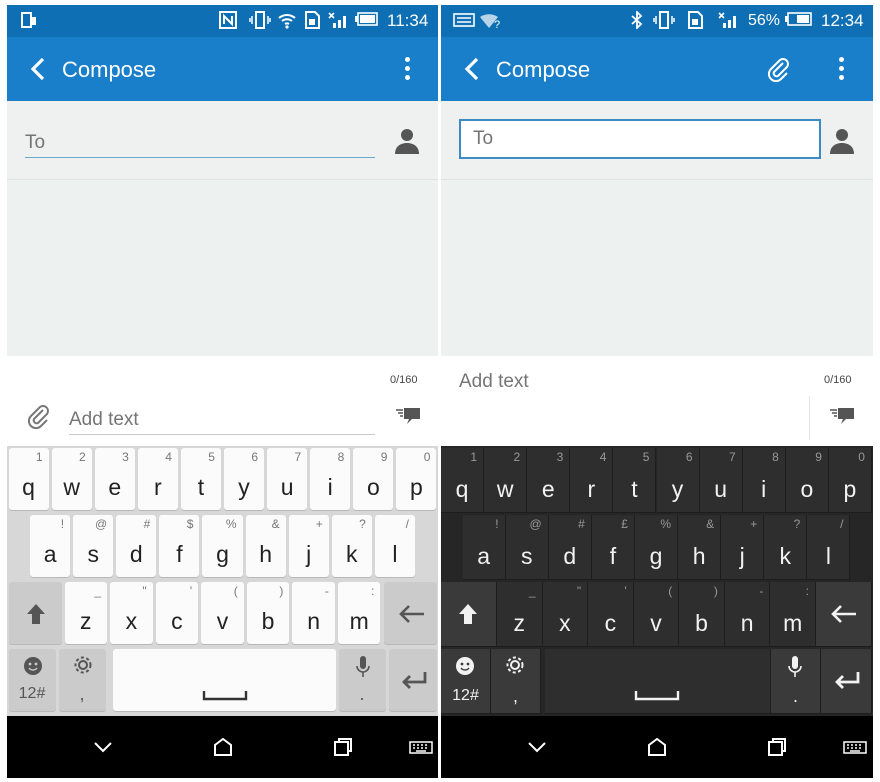 Image resolution: width=880 pixels, height=782 pixels. What do you see at coordinates (147, 524) in the screenshot?
I see `key-hint-label: #` at bounding box center [147, 524].